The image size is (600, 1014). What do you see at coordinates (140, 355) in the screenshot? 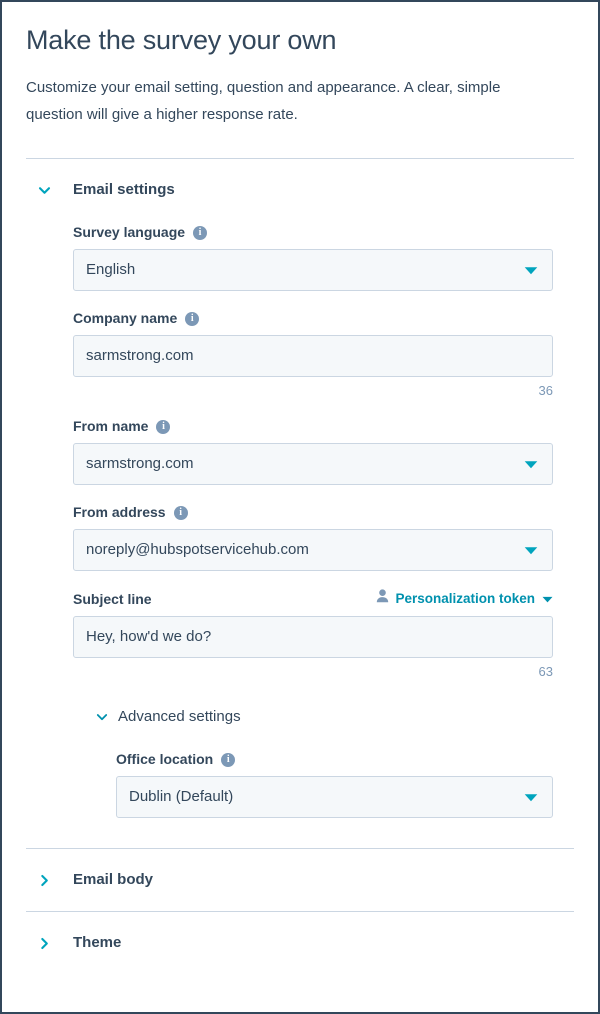
I see `value-company-name: sarmstrong.com` at bounding box center [140, 355].